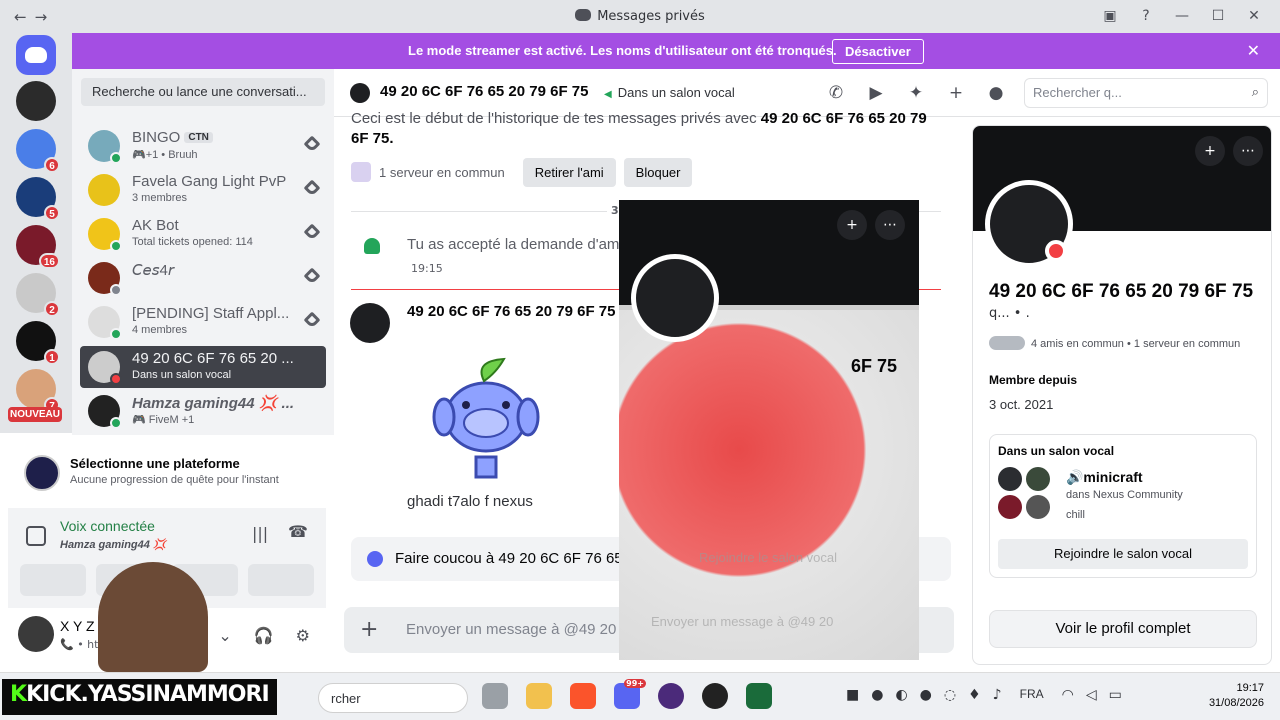 The image size is (1280, 720). Describe the element at coordinates (539, 696) in the screenshot. I see `file-explorer-icon` at that location.